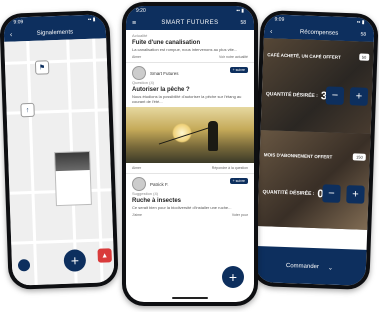 The width and height of the screenshot is (379, 312). Describe the element at coordinates (190, 298) in the screenshot. I see `home-indicator` at that location.